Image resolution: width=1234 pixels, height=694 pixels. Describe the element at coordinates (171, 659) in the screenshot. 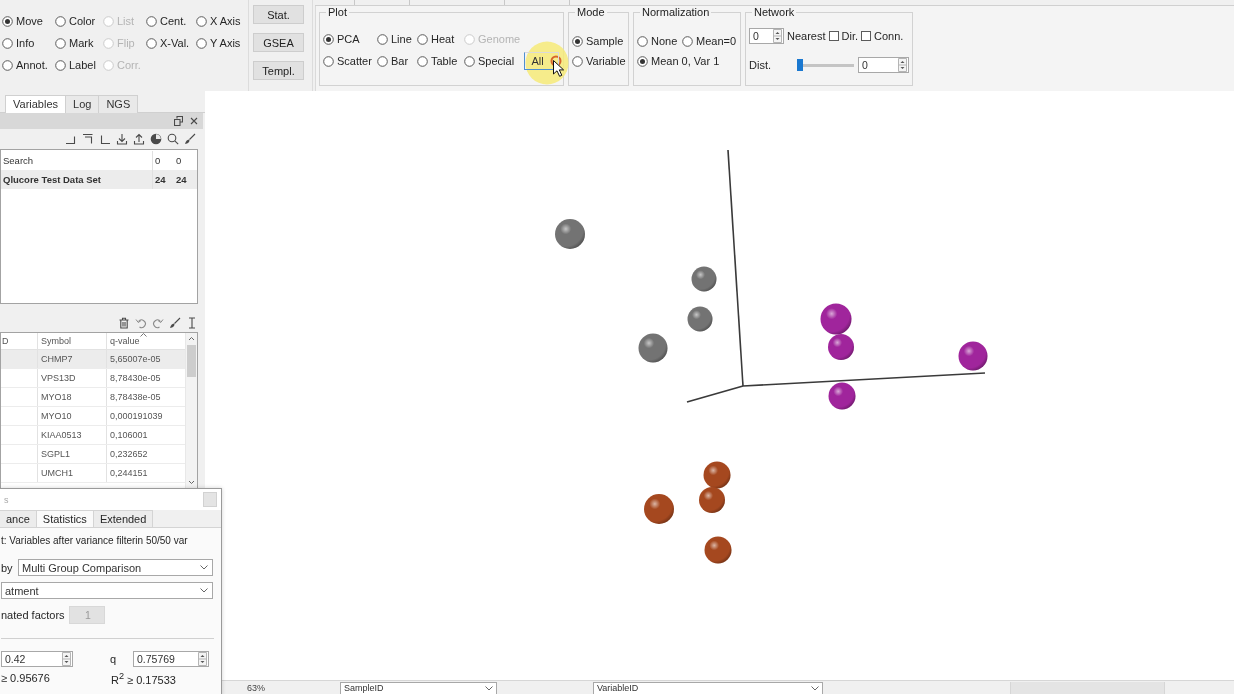

I see `spin-box: 0.75769` at that location.